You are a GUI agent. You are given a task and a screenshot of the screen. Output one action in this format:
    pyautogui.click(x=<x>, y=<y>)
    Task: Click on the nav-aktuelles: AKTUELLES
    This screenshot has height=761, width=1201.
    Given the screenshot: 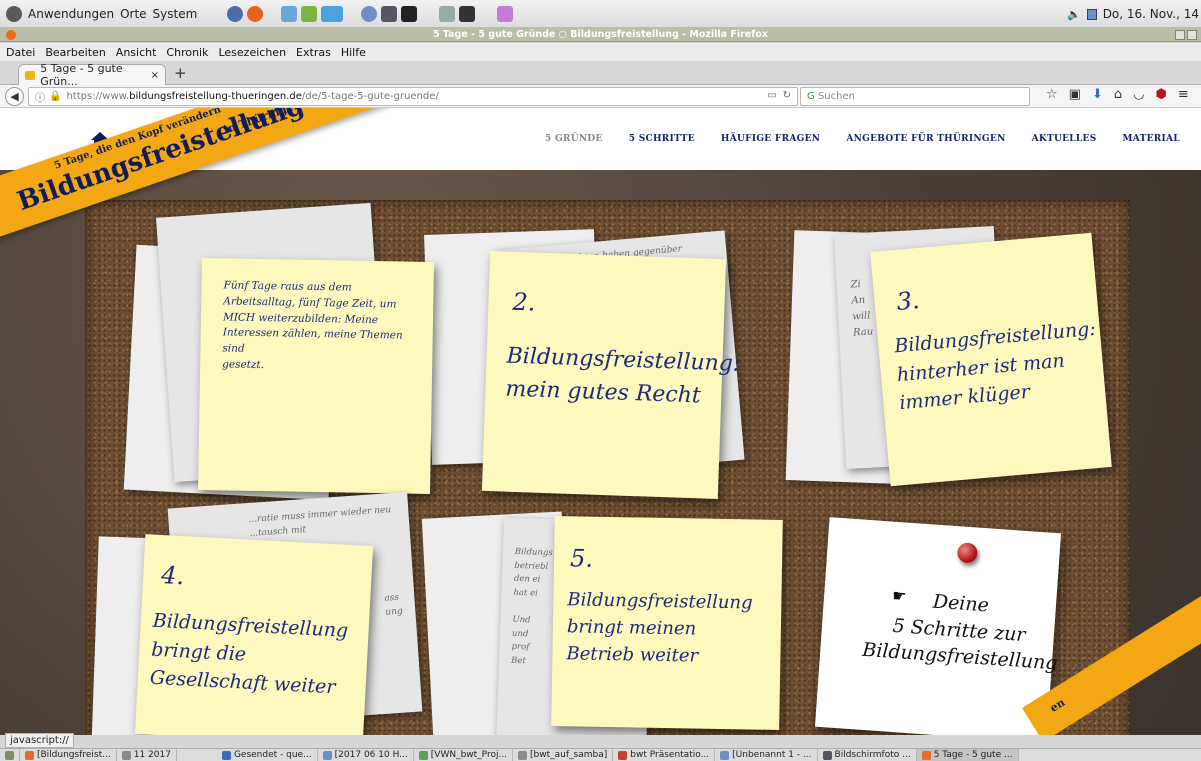 What is the action you would take?
    pyautogui.click(x=1064, y=139)
    